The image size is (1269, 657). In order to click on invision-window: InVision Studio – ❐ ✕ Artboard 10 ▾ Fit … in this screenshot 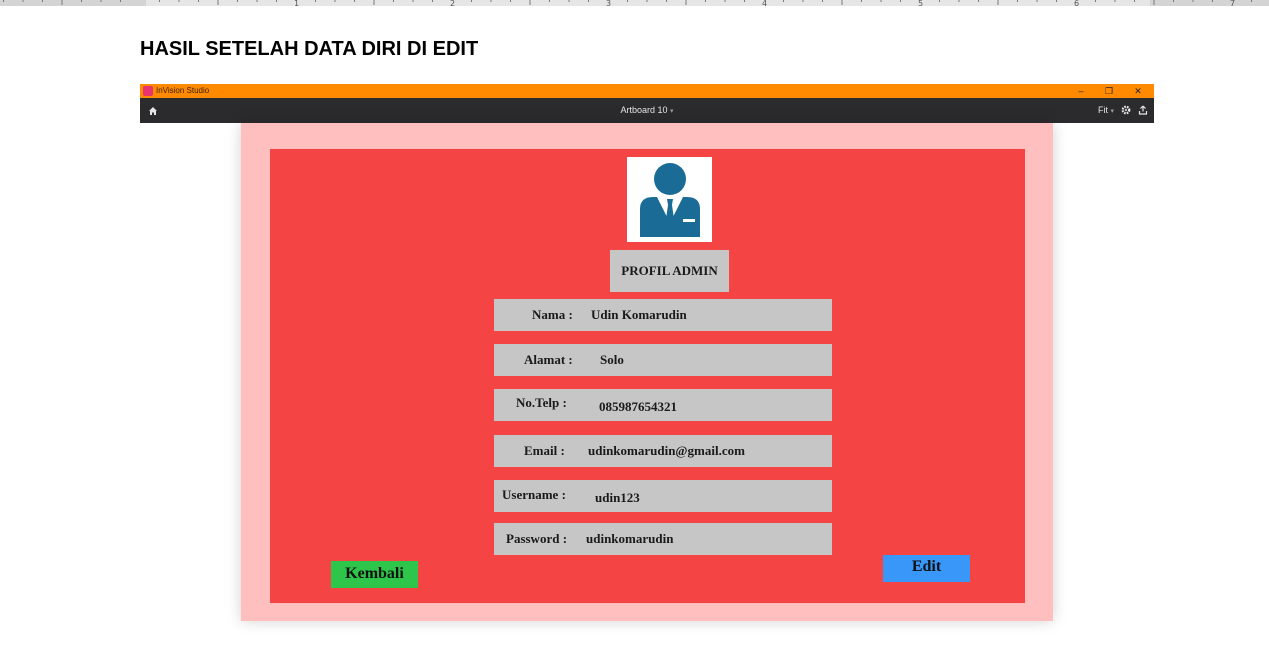, I will do `click(647, 103)`.